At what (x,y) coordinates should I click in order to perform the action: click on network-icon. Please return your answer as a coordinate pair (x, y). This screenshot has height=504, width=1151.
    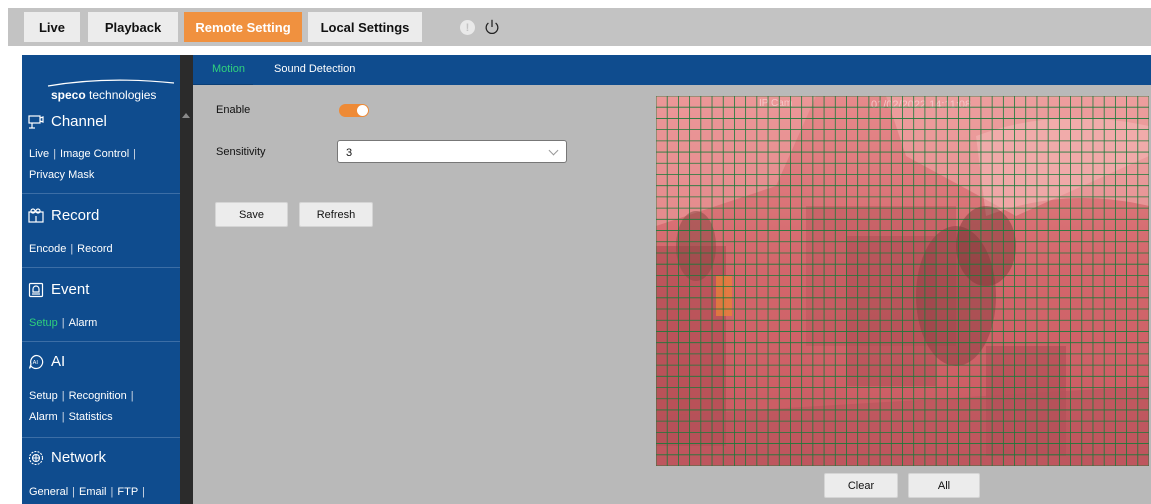
    Looking at the image, I should click on (36, 457).